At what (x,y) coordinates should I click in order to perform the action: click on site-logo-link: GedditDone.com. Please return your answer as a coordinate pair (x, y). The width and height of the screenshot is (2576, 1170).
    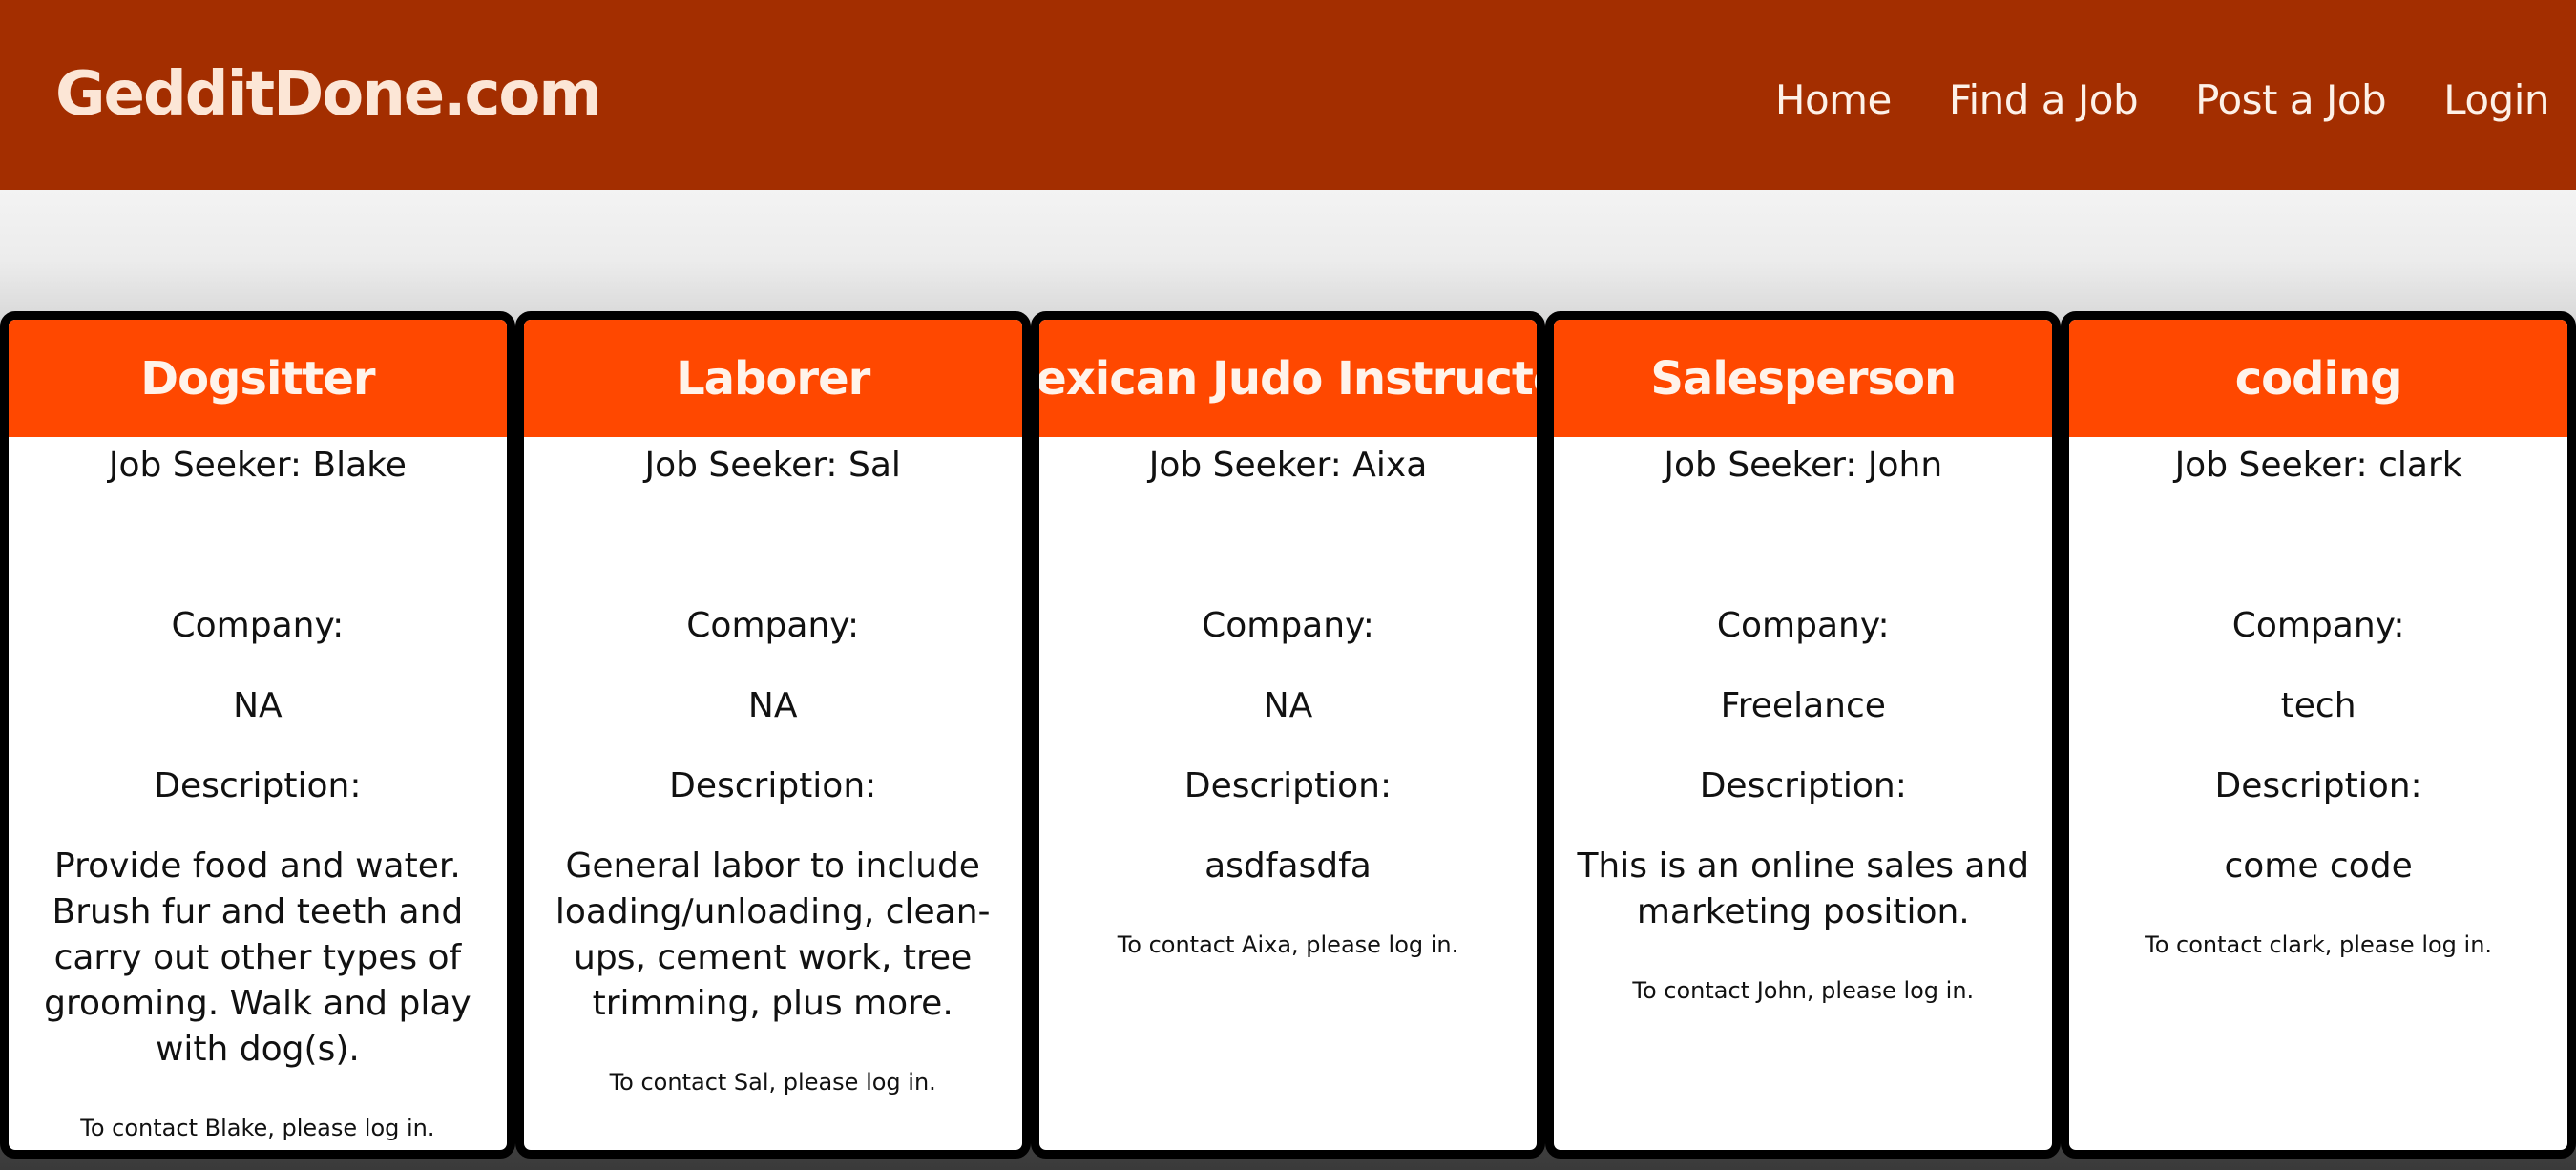
    Looking at the image, I should click on (328, 94).